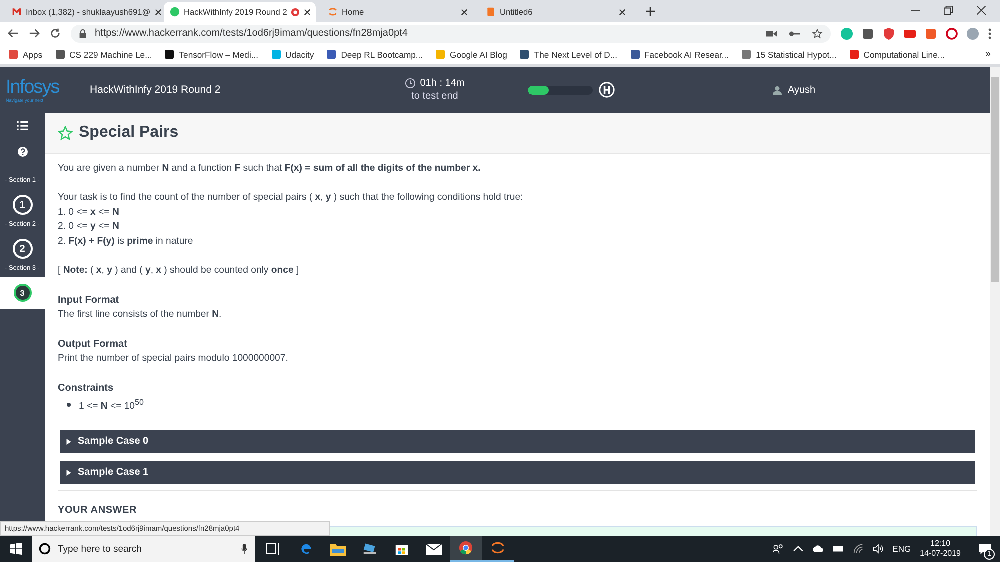 This screenshot has height=562, width=1000. Describe the element at coordinates (174, 359) in the screenshot. I see `problem-text: Print the number of special pairs modulo 1000000007.` at that location.